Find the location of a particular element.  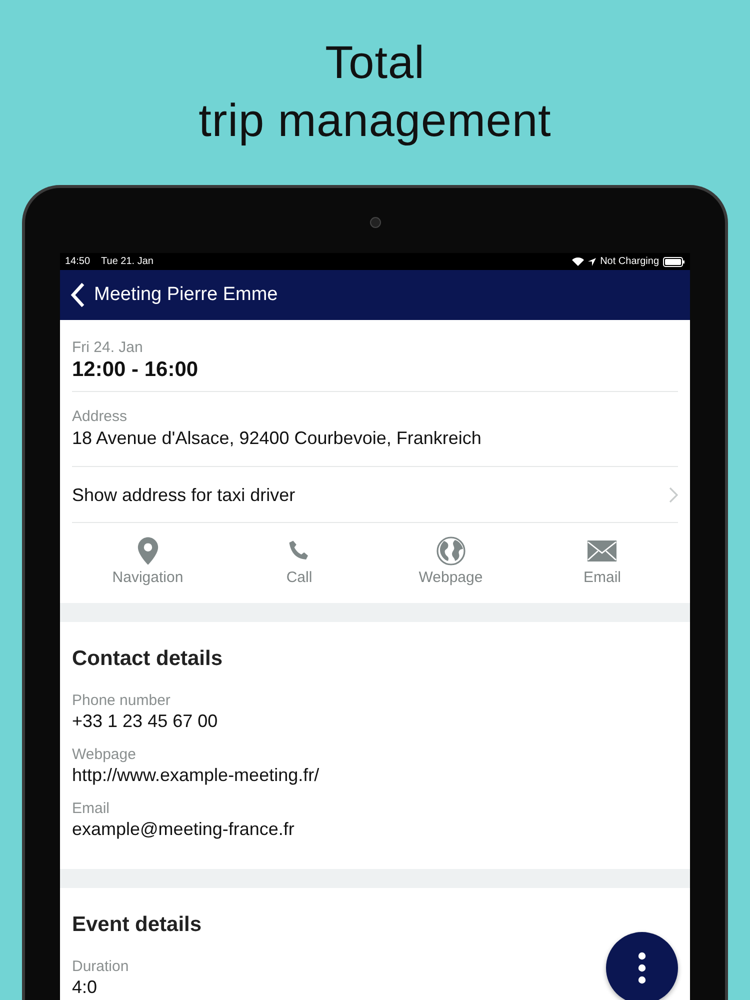

charging-status: Not Charging is located at coordinates (629, 261).